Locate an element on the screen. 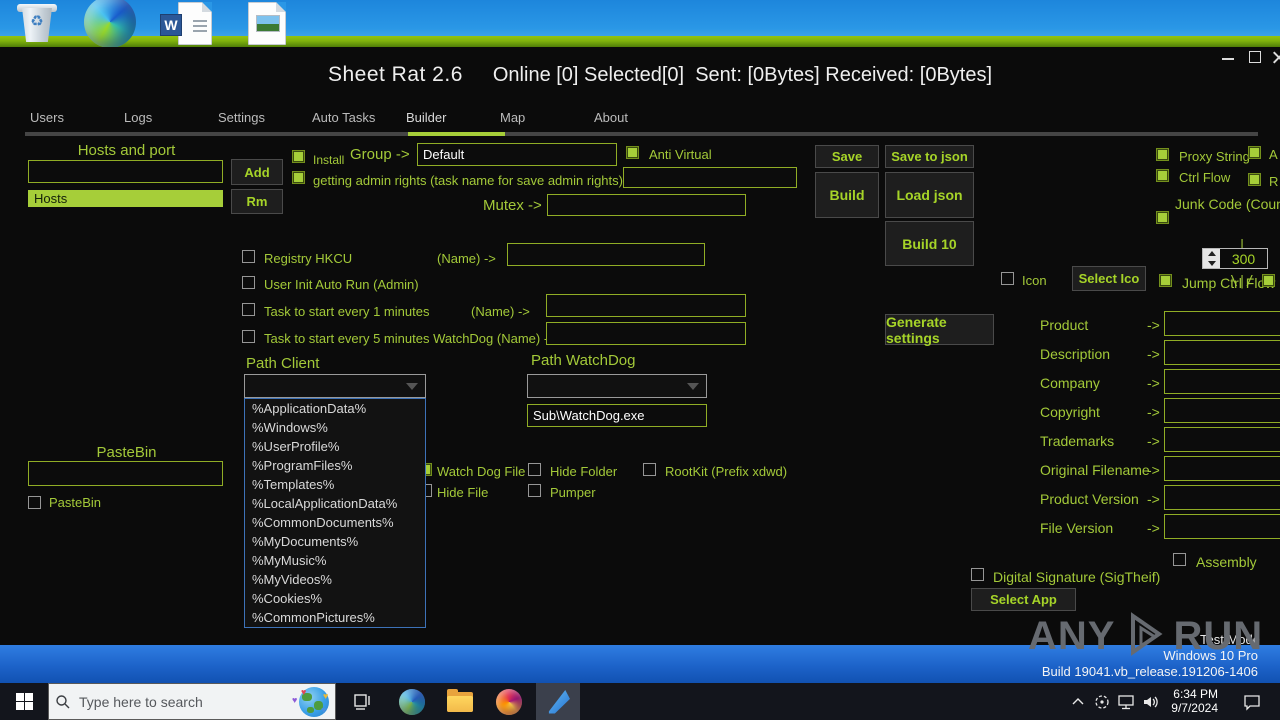 The image size is (1280, 720). assembly-checkbox is located at coordinates (1179, 559).